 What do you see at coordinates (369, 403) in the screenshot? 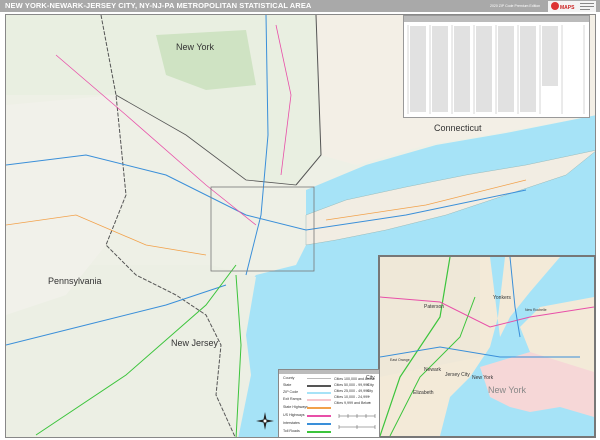
I see `legend-city-sample-5: +` at bounding box center [369, 403].